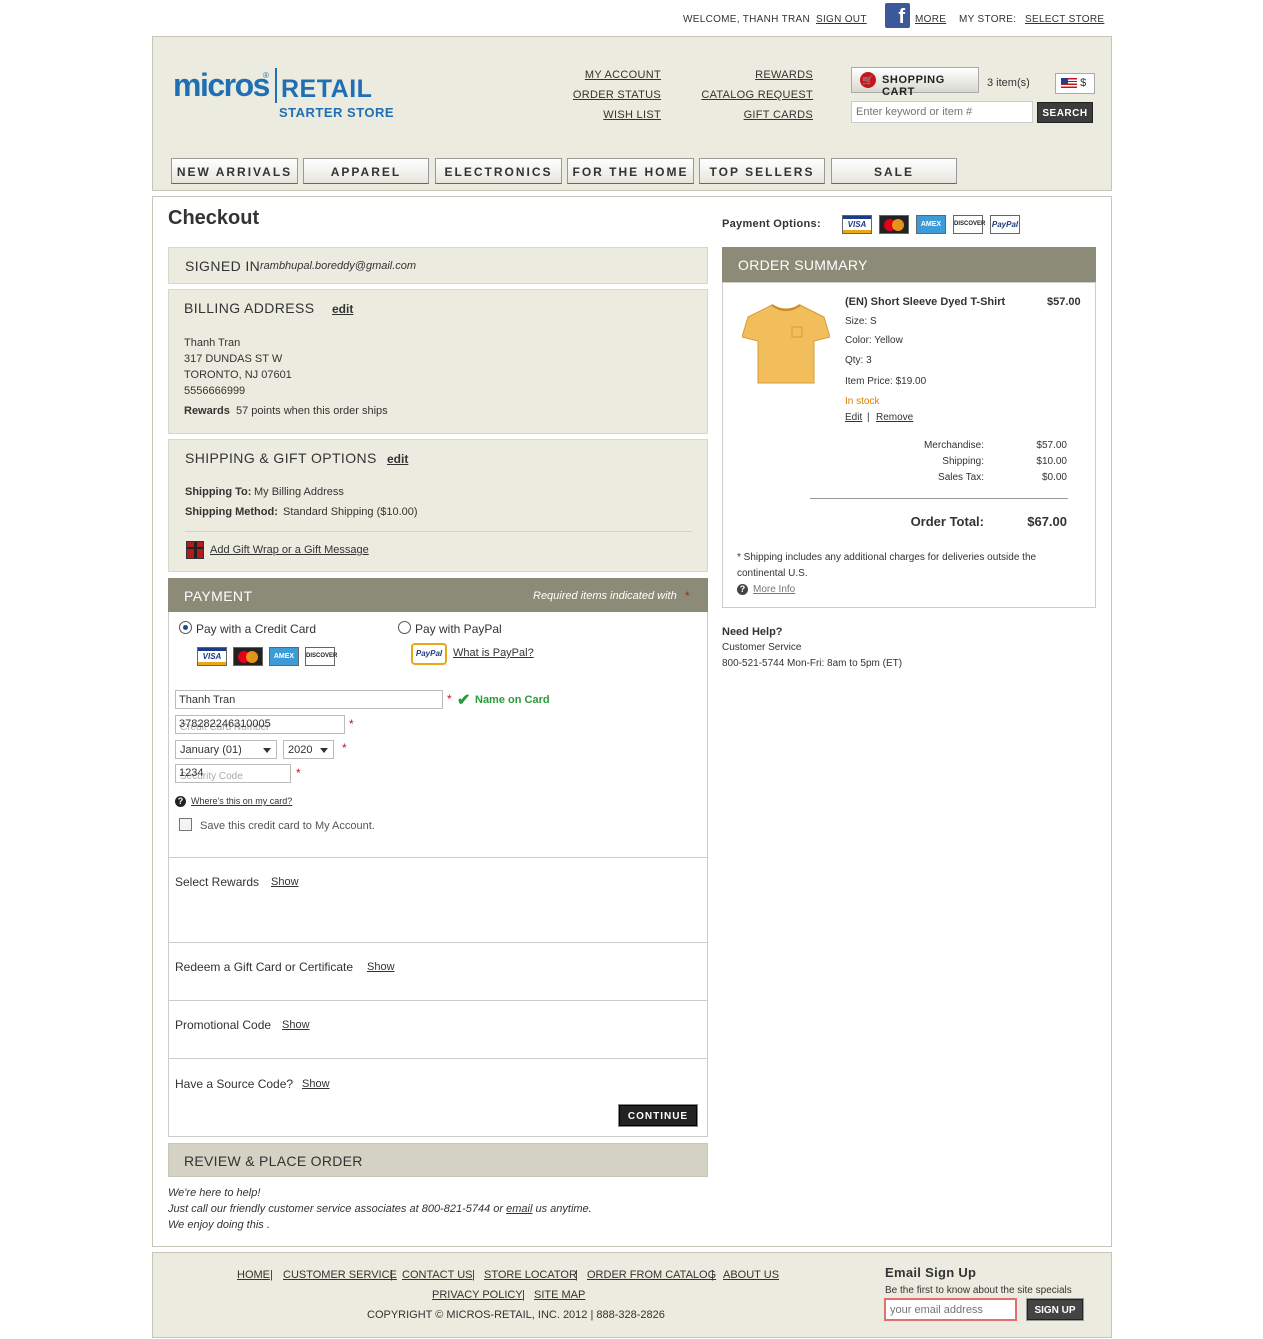  I want to click on sign-up-button: SIGN UP, so click(1055, 1309).